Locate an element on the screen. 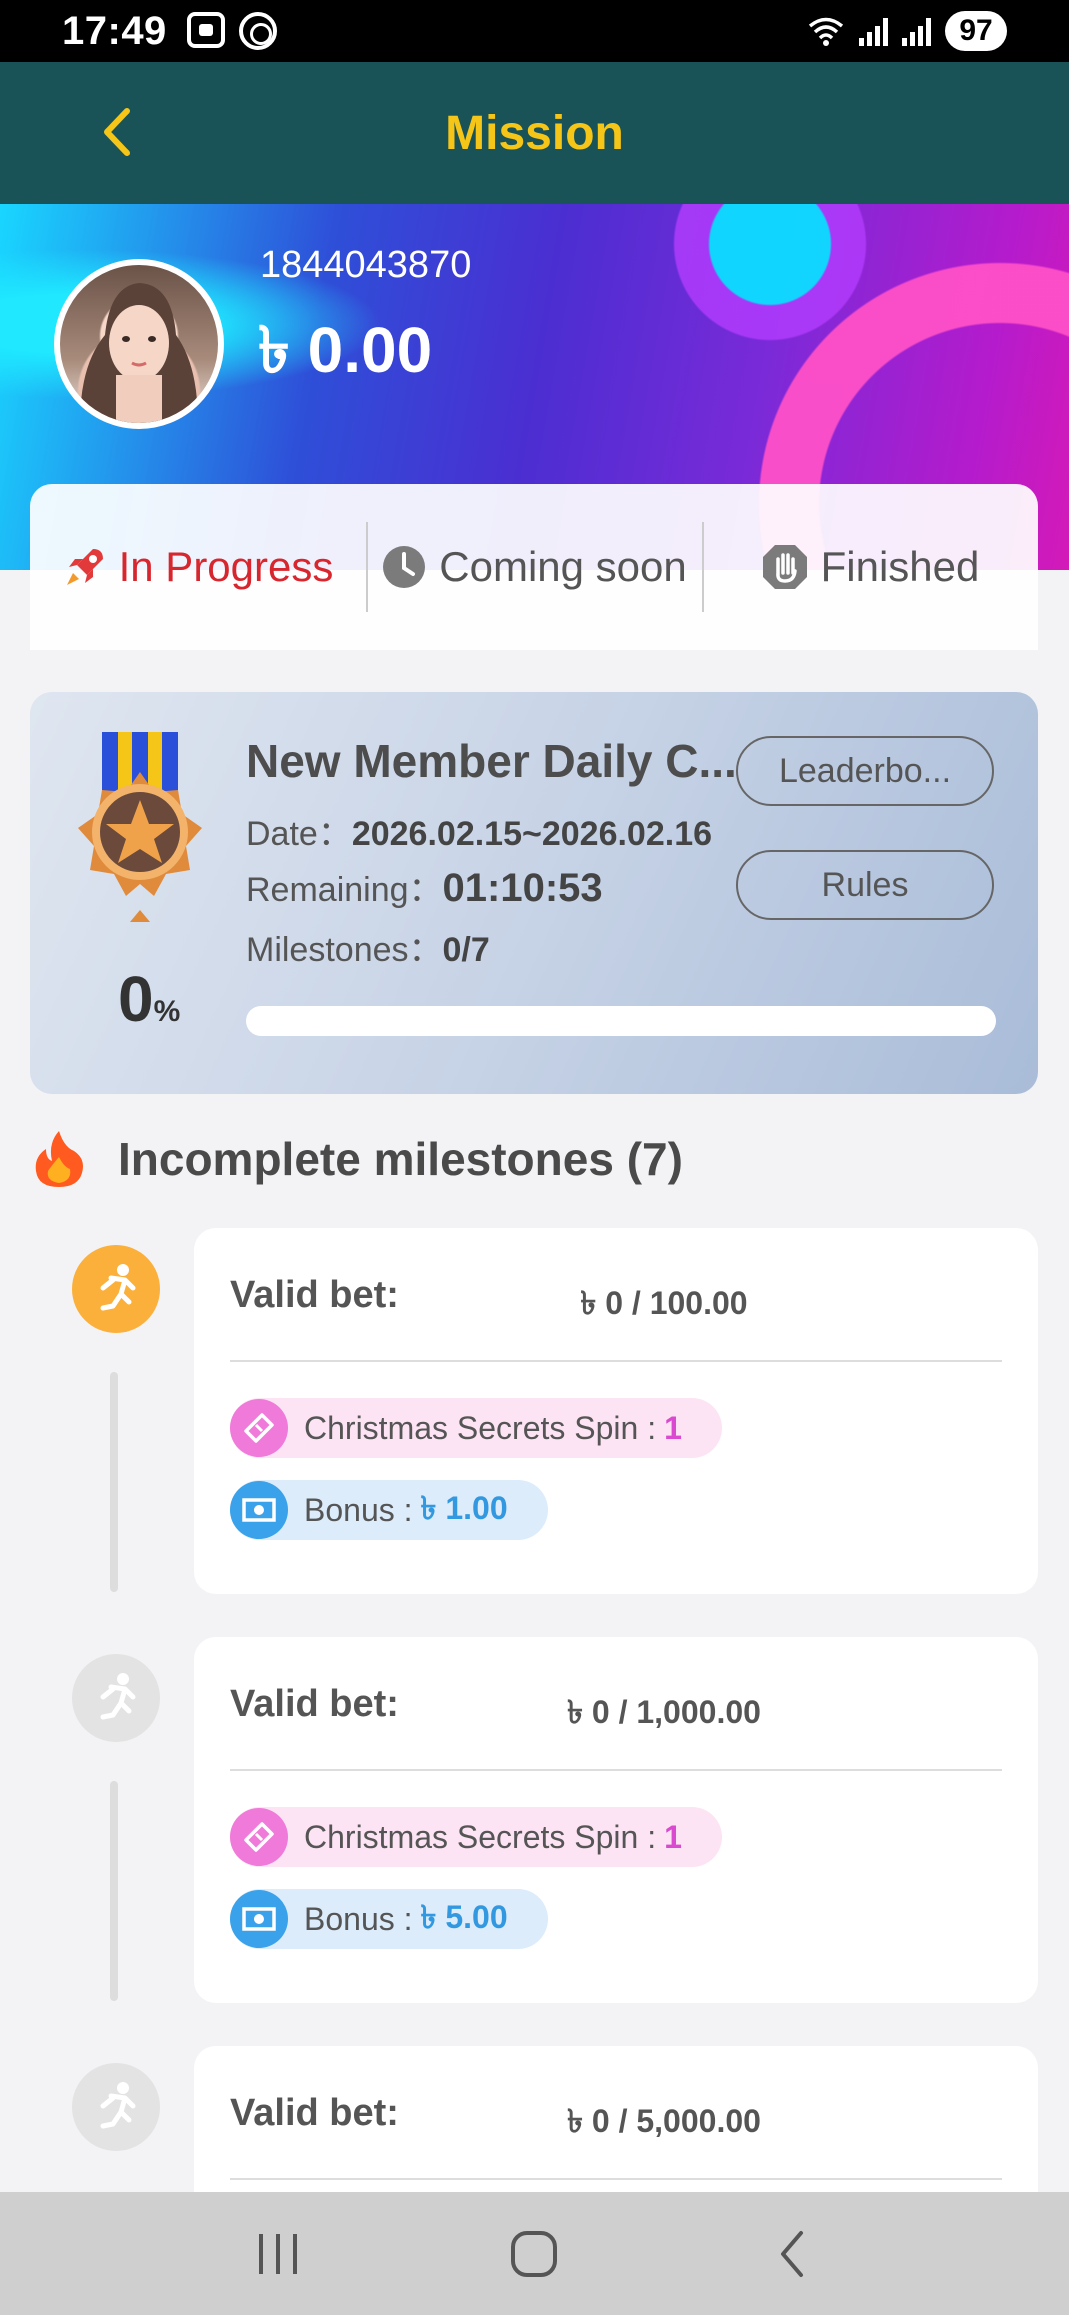  reward-bonus-chip: Bonus : ৳ 5.00 is located at coordinates (389, 1919).